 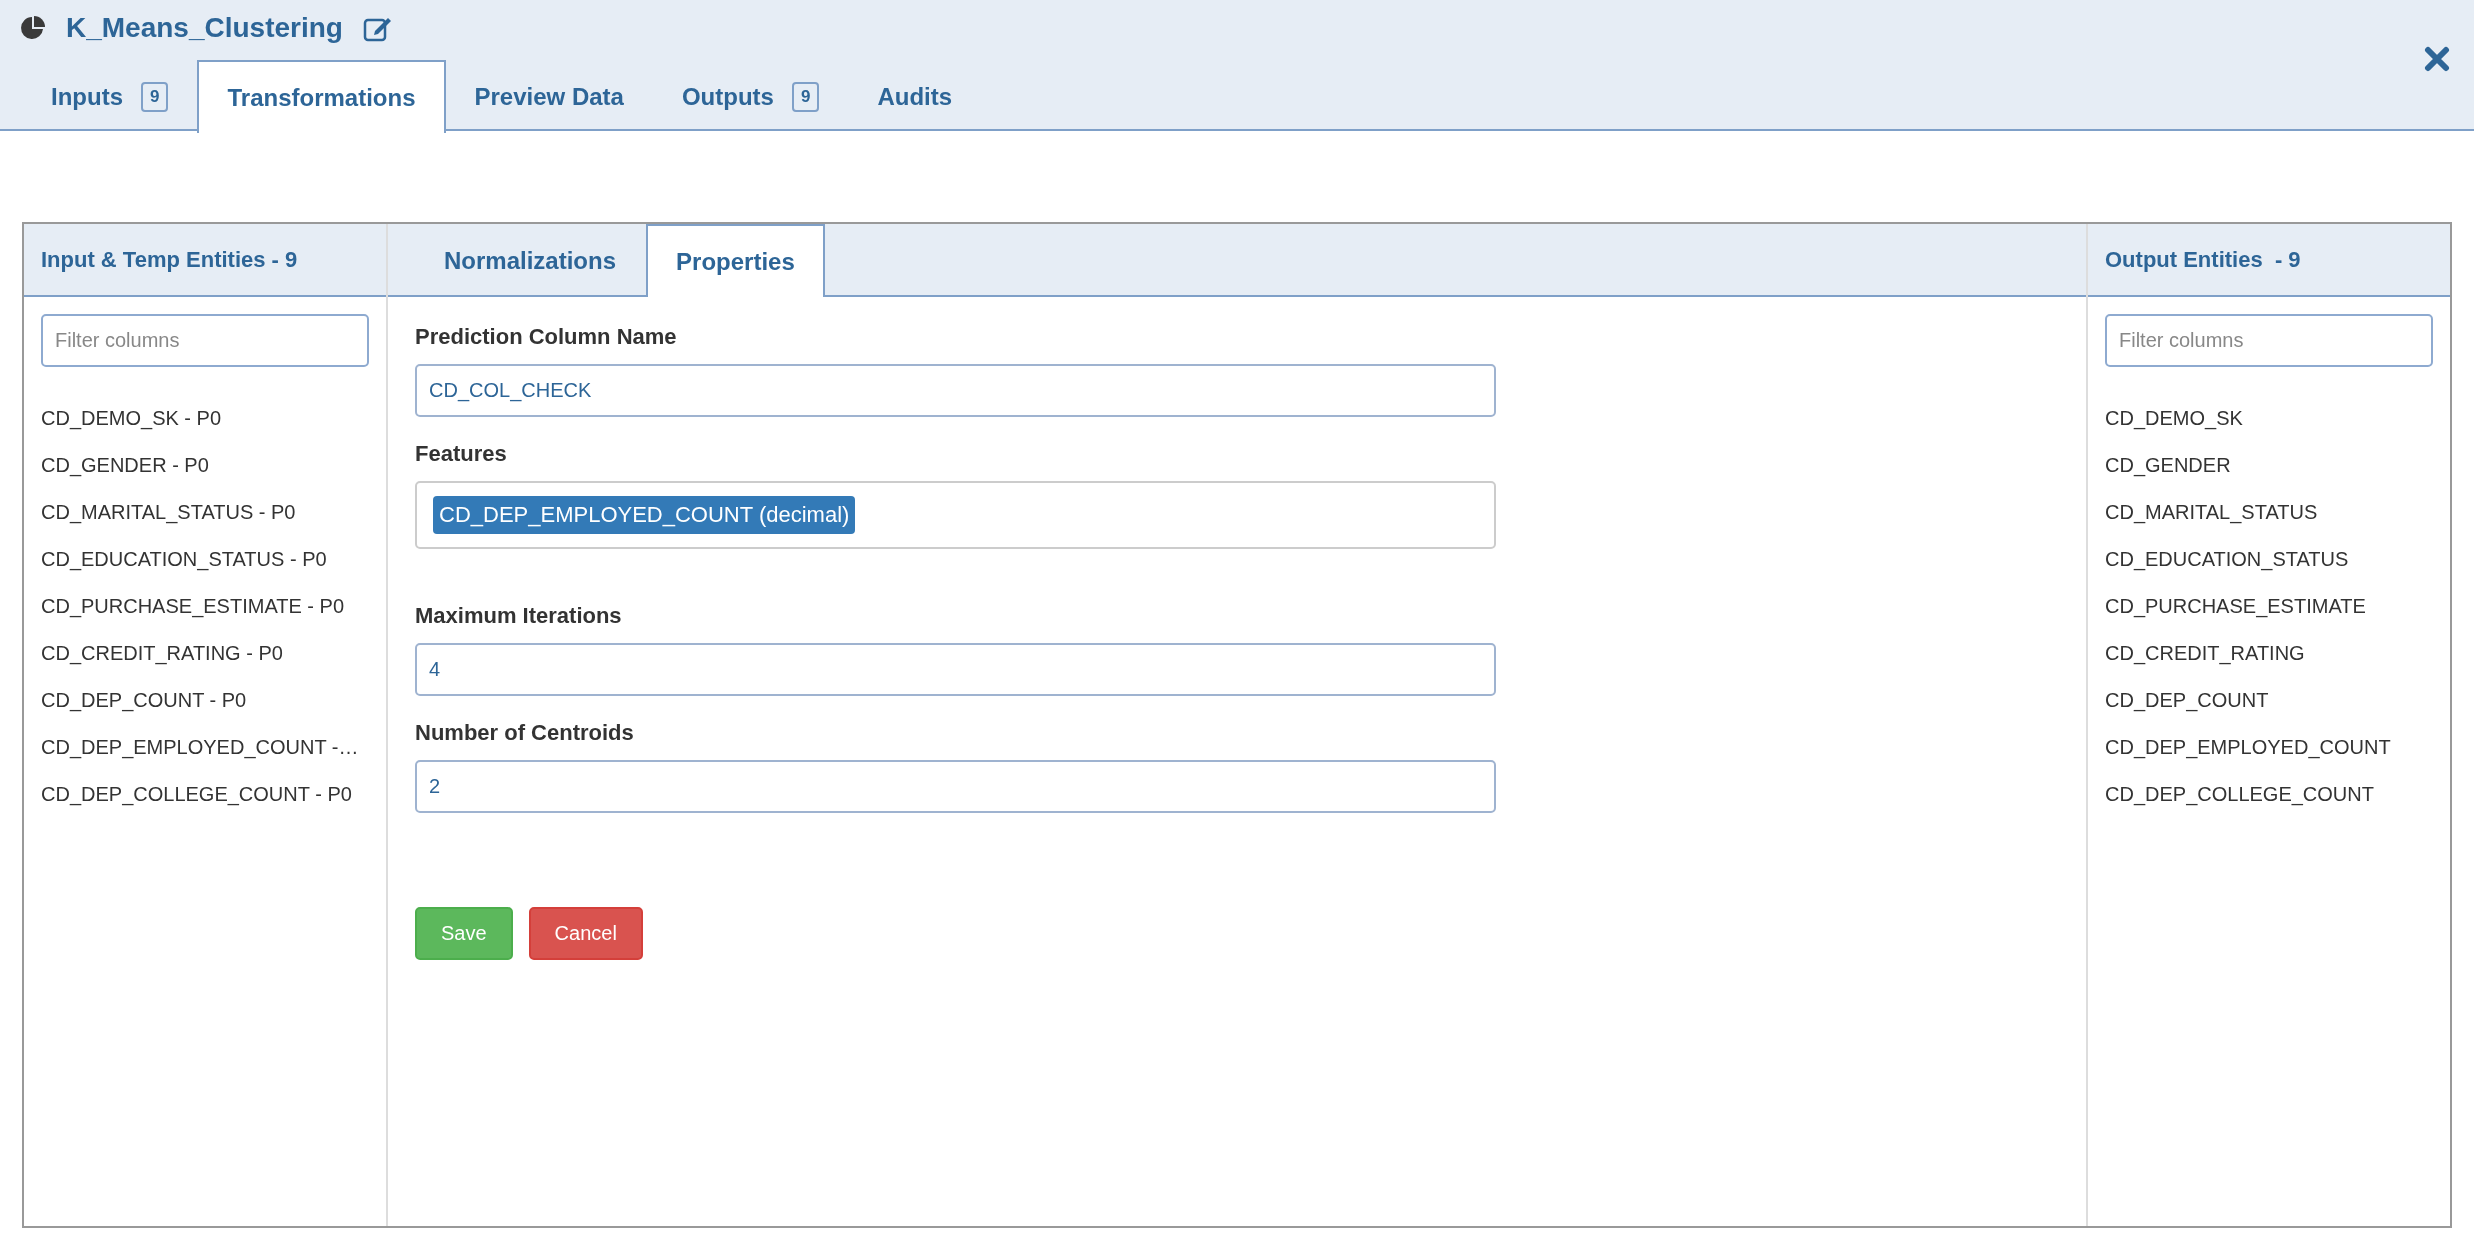 I want to click on column-item: CD_DEMO_SK, so click(x=2269, y=418).